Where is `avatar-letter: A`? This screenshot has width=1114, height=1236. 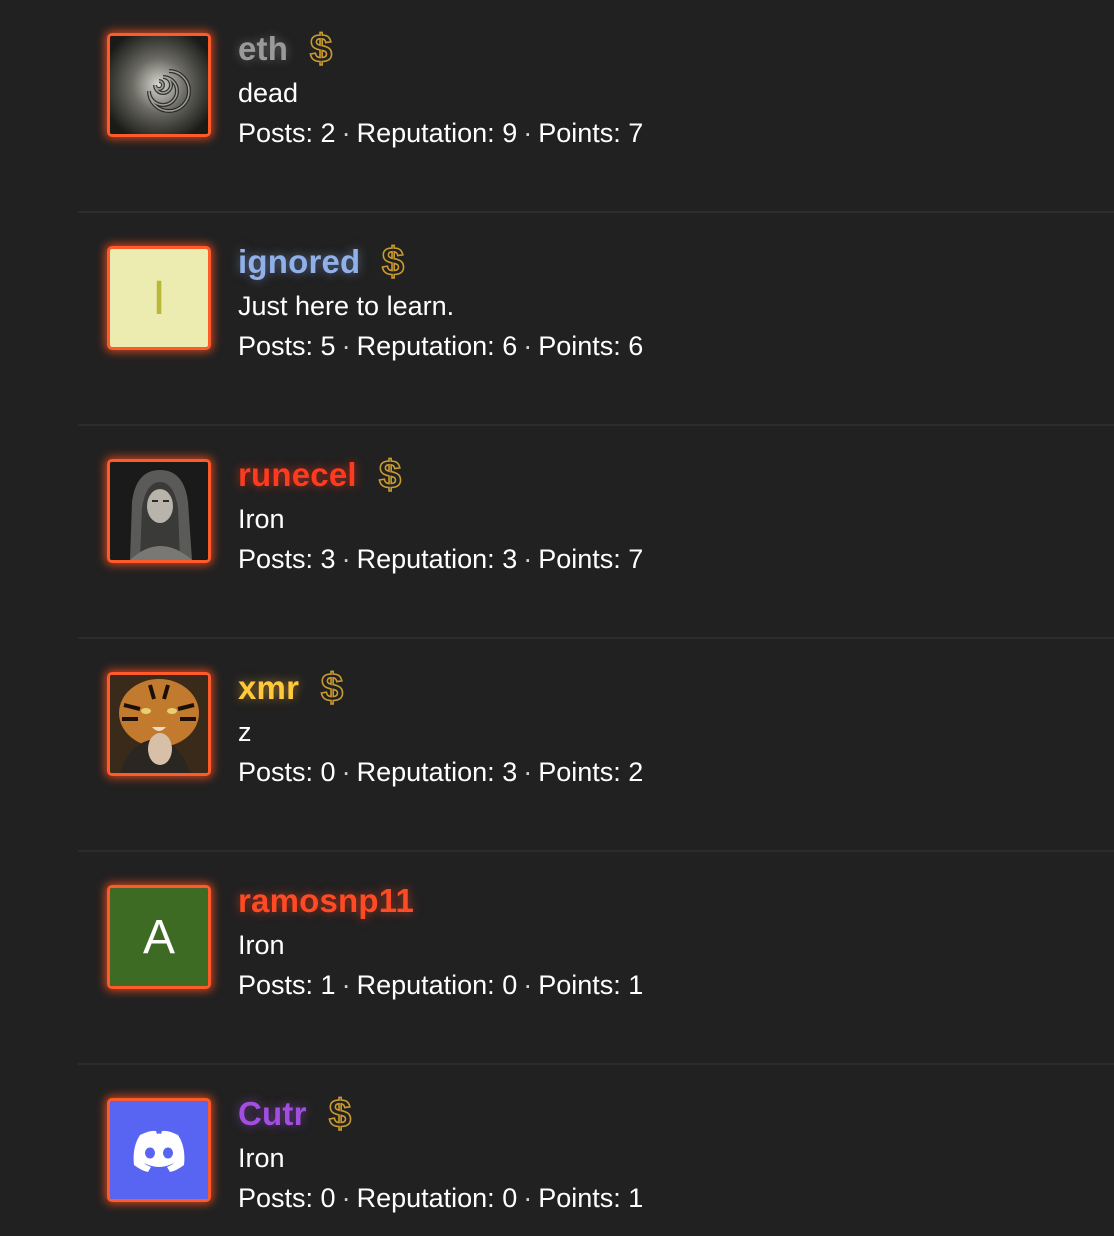 avatar-letter: A is located at coordinates (159, 937).